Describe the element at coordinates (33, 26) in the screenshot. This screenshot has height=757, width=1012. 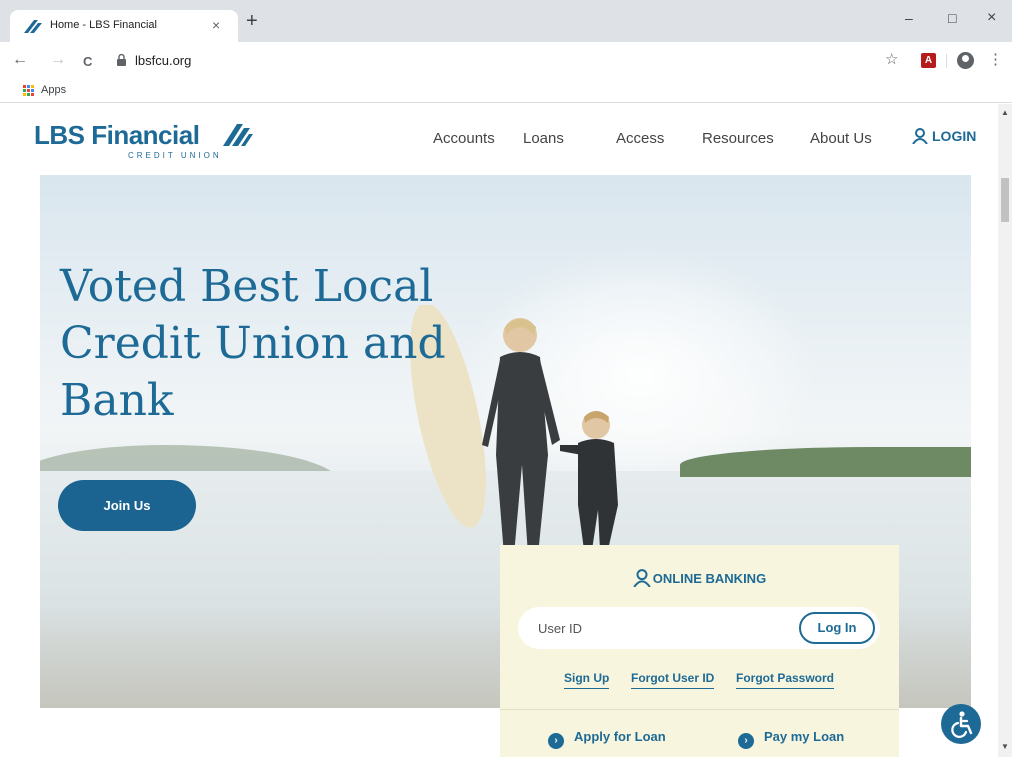
I see `lbs-favicon-icon` at that location.